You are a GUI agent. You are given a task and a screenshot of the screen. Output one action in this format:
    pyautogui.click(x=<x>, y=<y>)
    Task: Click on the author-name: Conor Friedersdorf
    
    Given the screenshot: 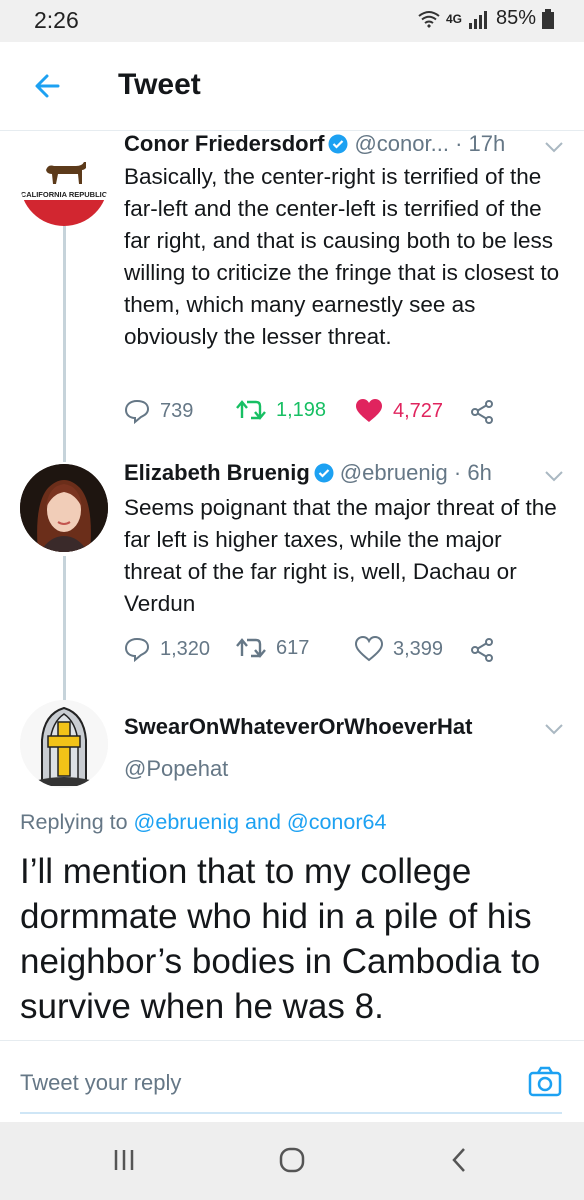 What is the action you would take?
    pyautogui.click(x=224, y=143)
    